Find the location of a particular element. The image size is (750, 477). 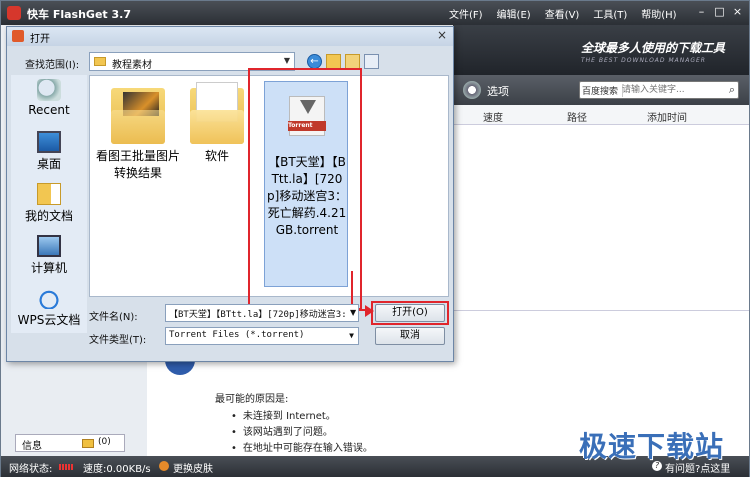

recent-icon is located at coordinates (49, 90).